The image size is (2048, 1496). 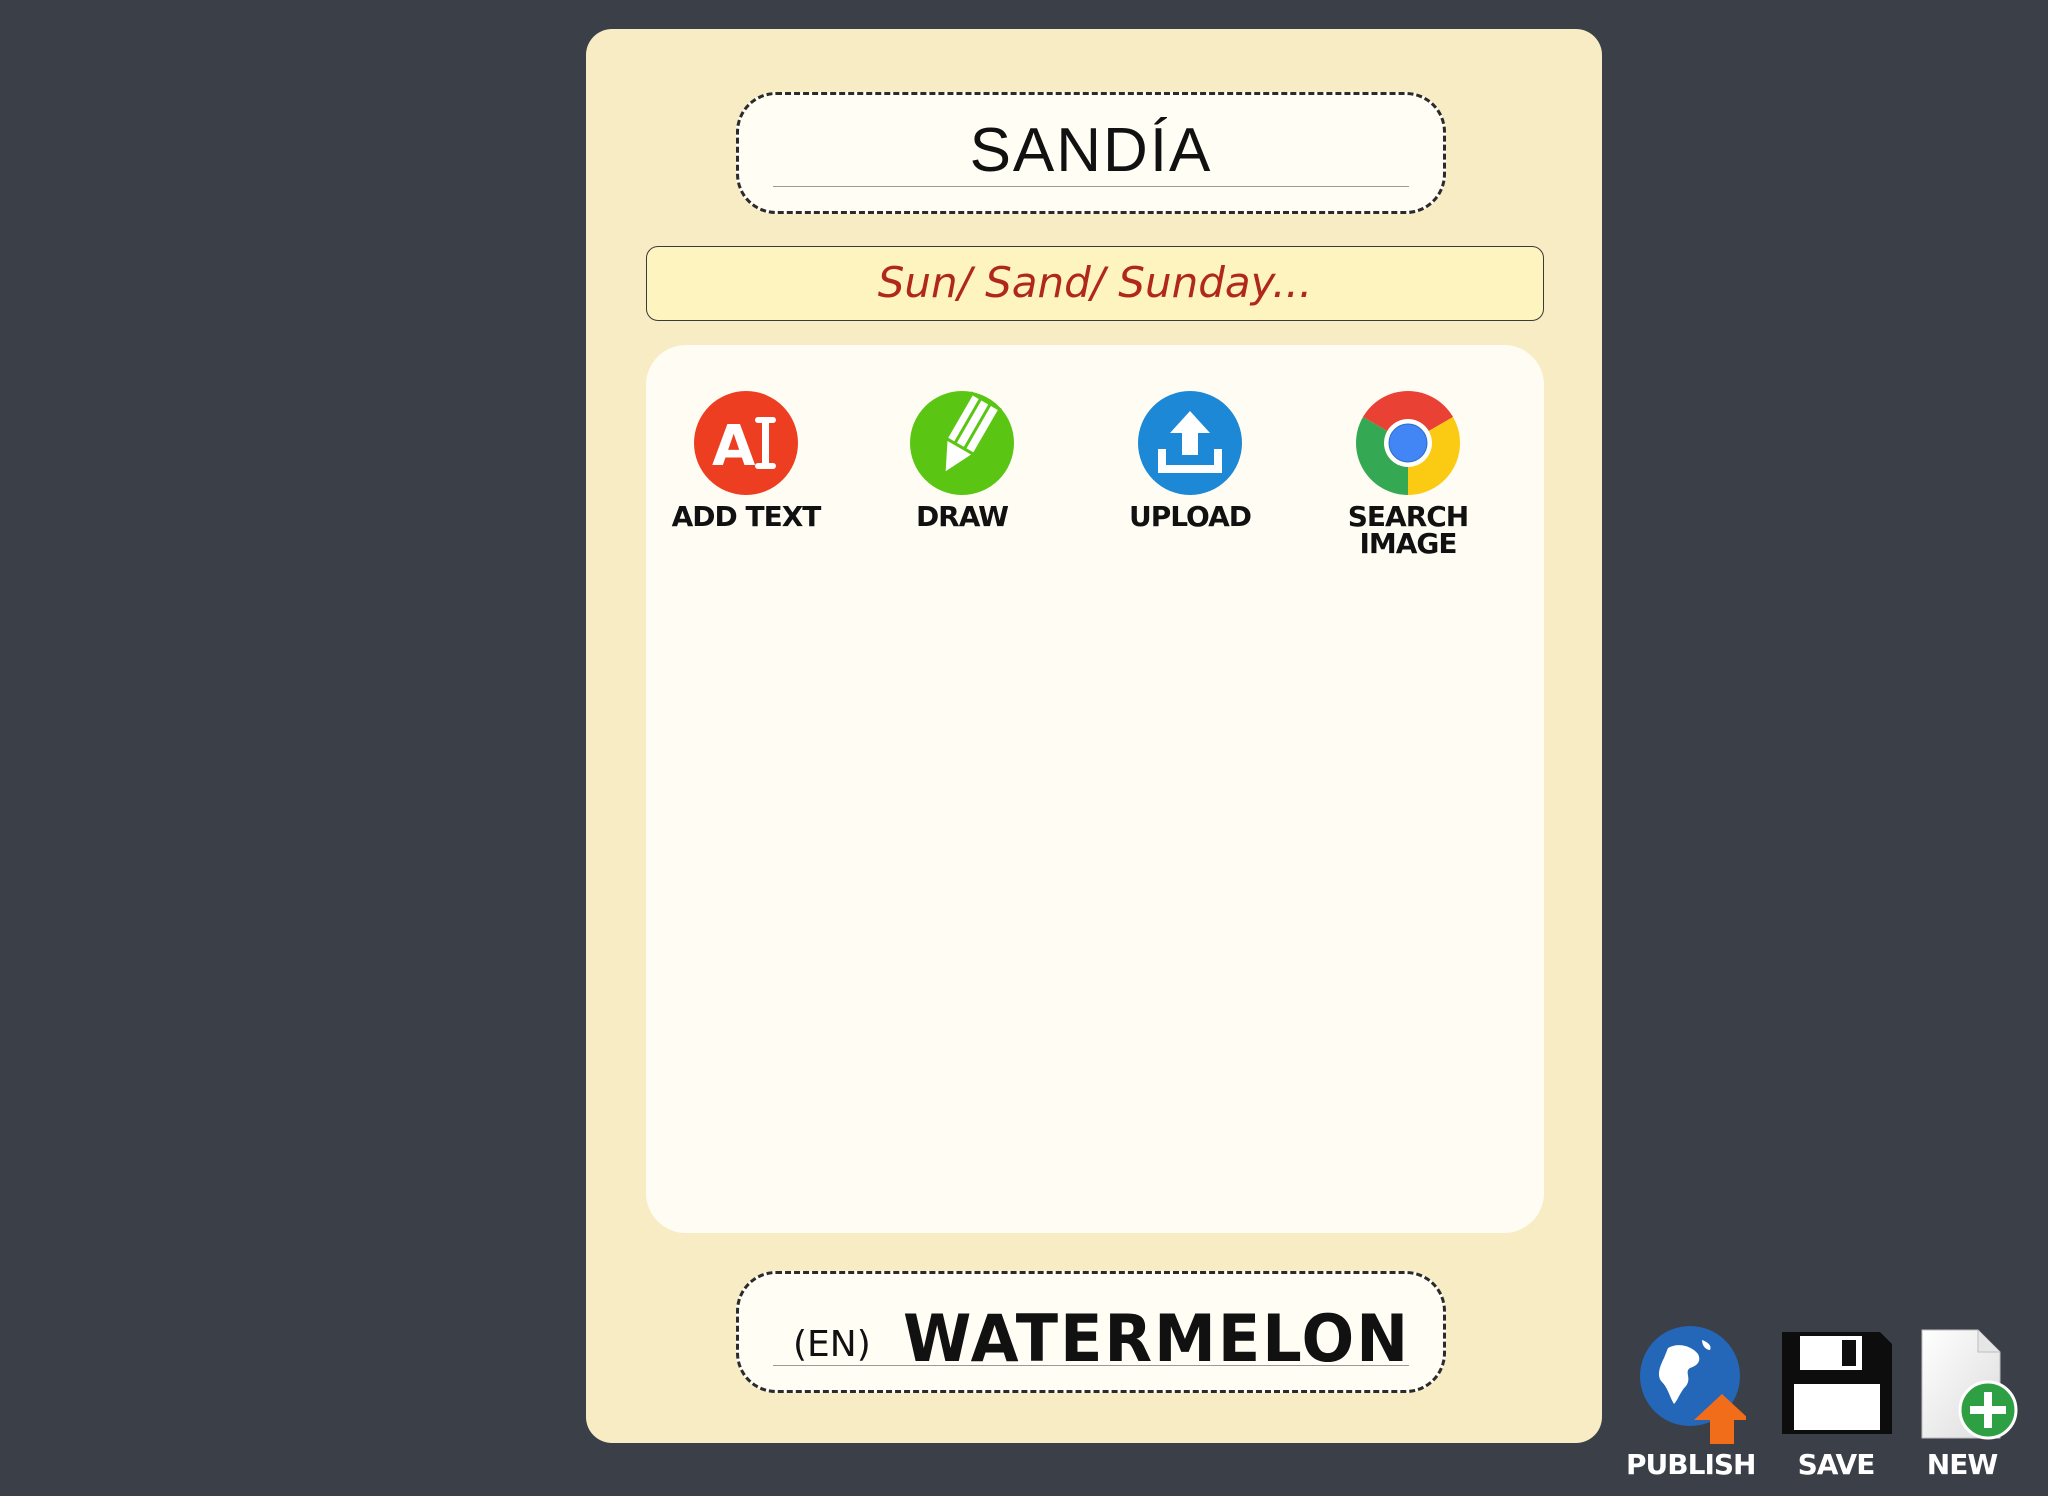 What do you see at coordinates (1836, 1386) in the screenshot?
I see `floppy-disk-icon` at bounding box center [1836, 1386].